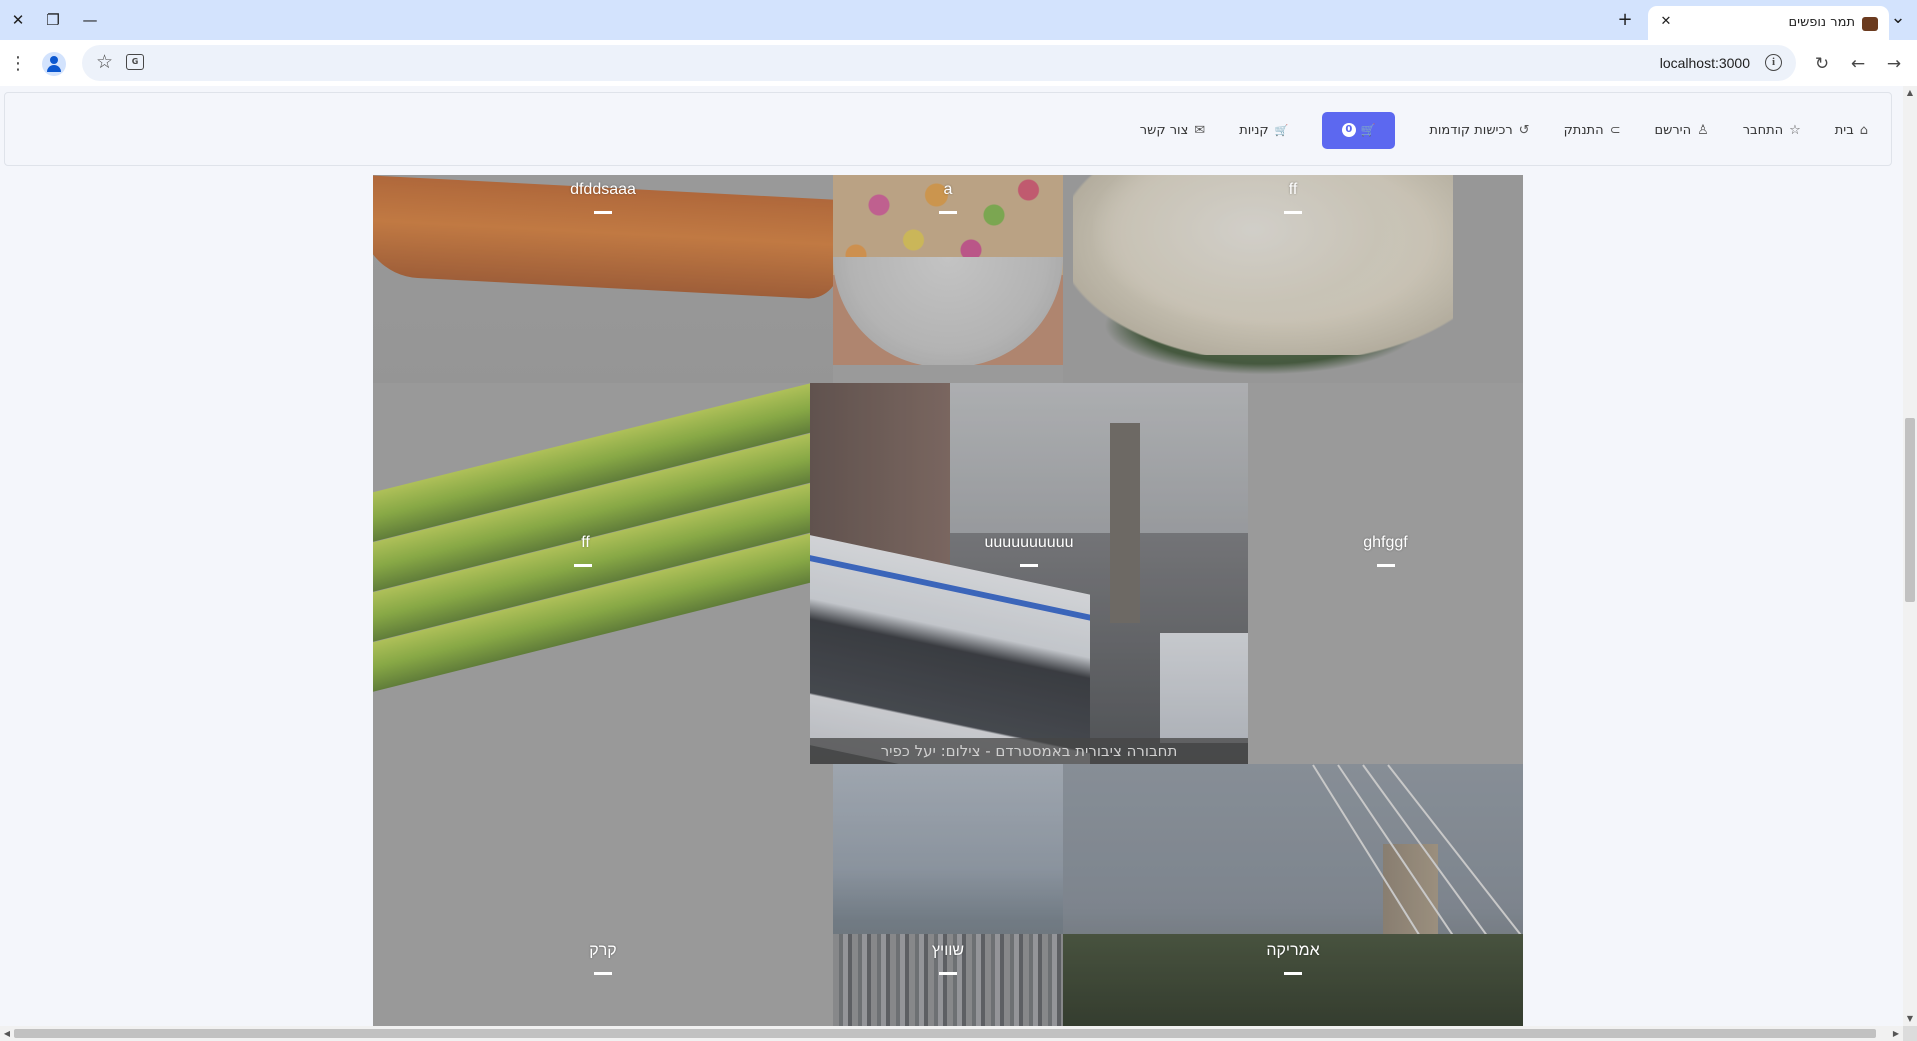 The width and height of the screenshot is (1917, 1041). I want to click on card-title: קרק, so click(603, 950).